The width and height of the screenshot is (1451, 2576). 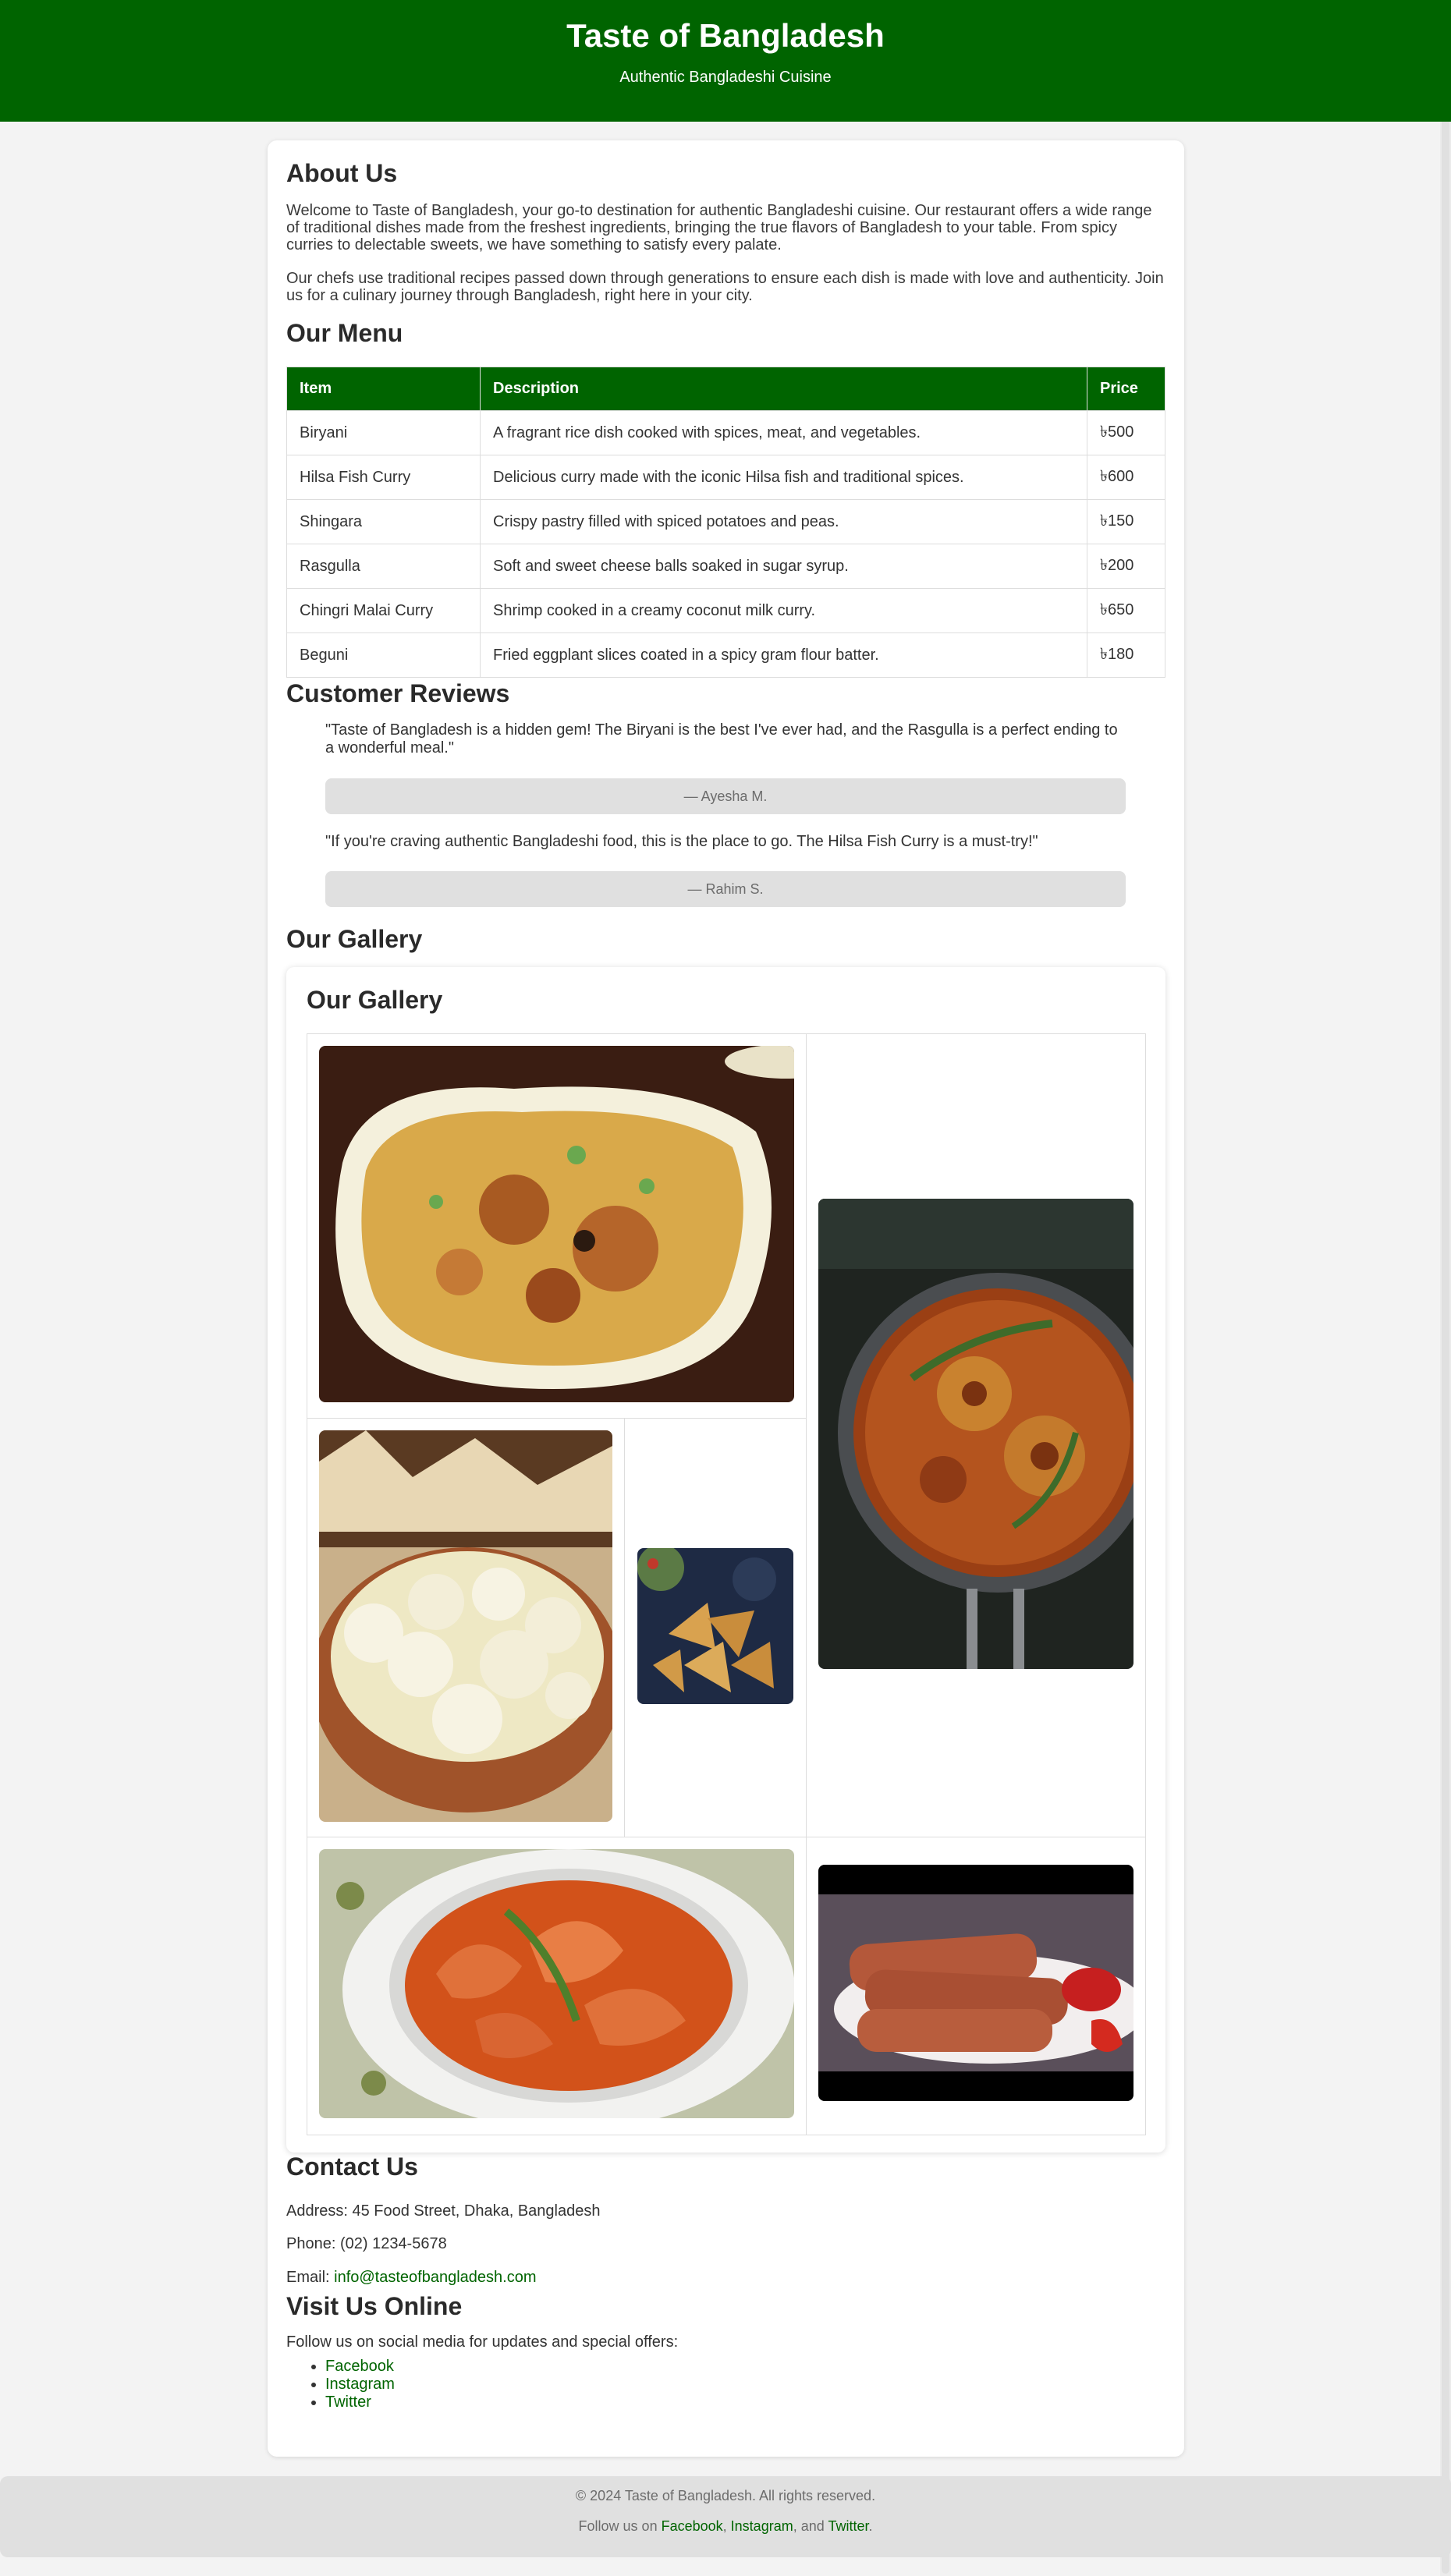 I want to click on menu-item-price: ৳650, so click(x=1126, y=610).